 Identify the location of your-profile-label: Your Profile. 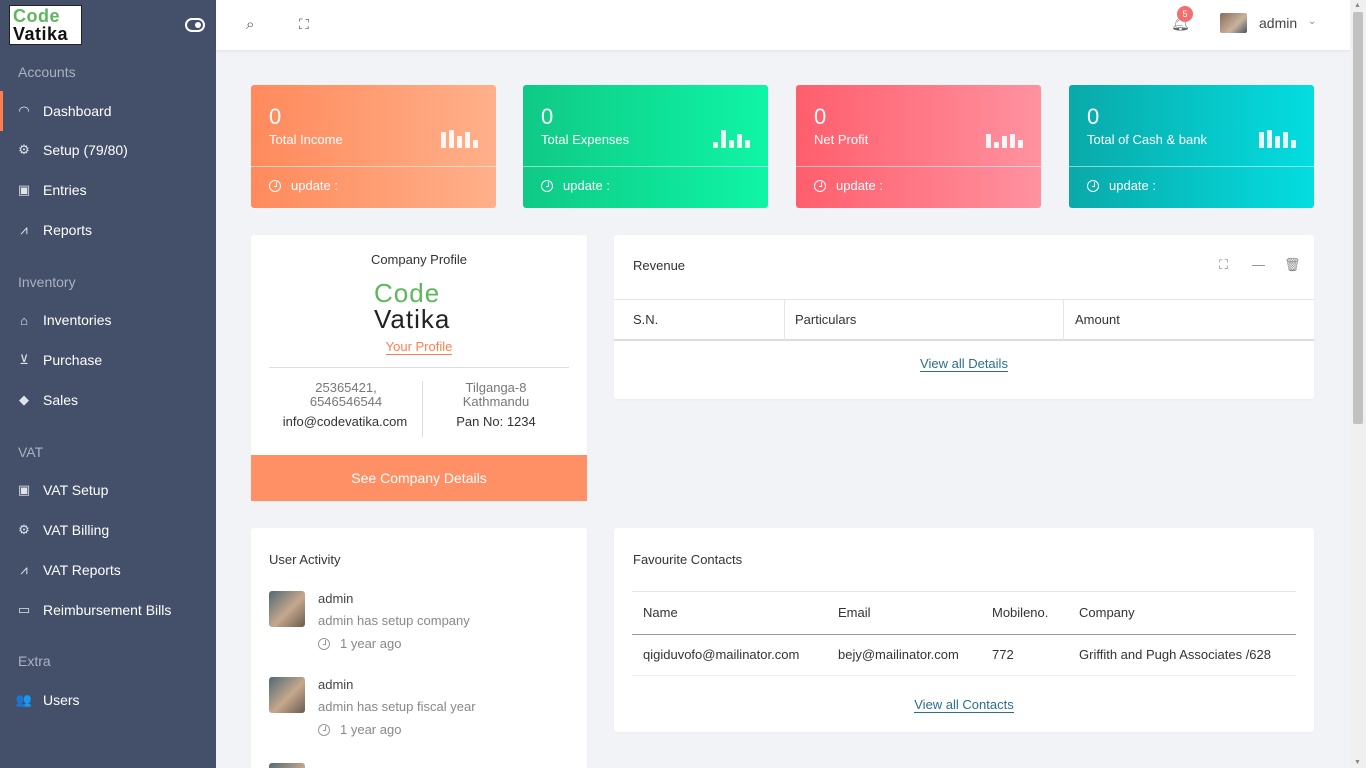
(419, 347).